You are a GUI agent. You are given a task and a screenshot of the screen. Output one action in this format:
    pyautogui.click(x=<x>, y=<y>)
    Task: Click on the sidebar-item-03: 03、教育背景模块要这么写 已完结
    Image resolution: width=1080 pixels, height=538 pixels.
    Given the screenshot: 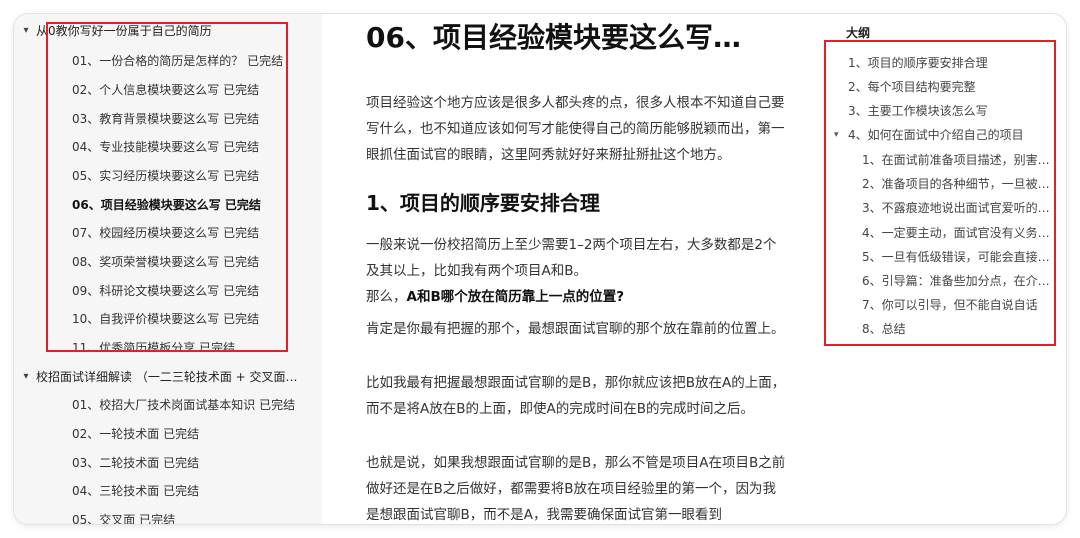 What is the action you would take?
    pyautogui.click(x=160, y=119)
    